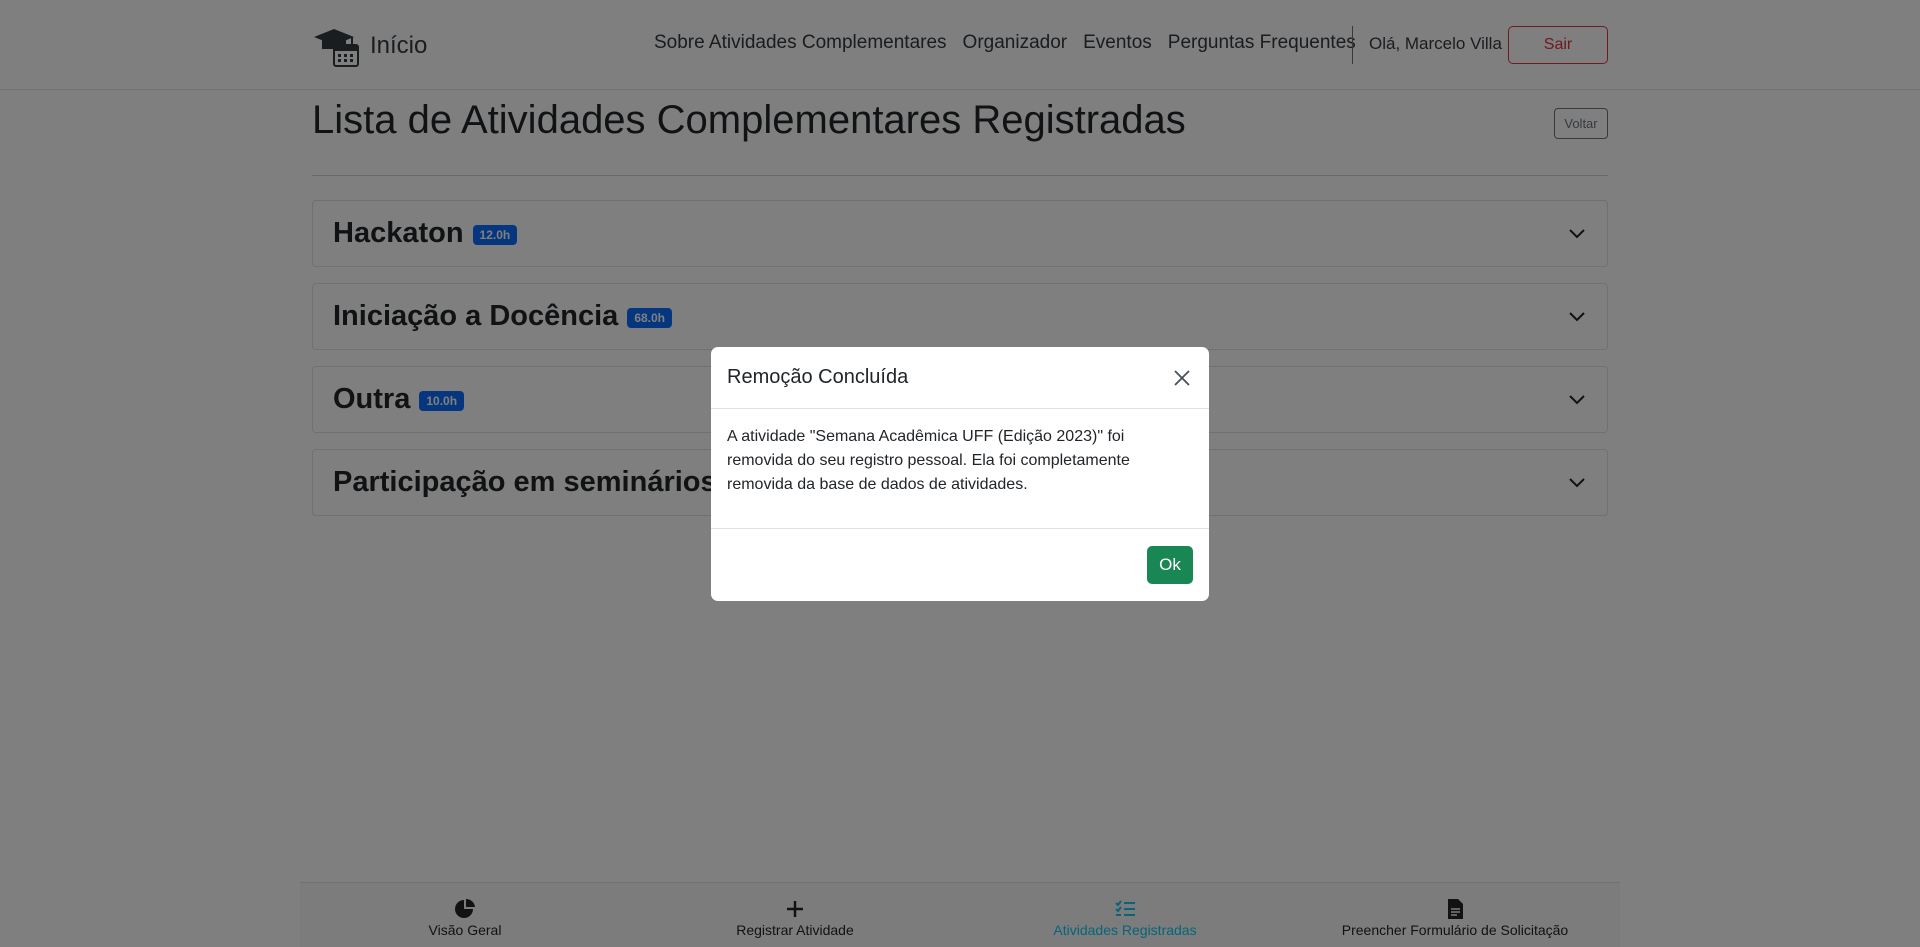 The width and height of the screenshot is (1920, 947). I want to click on modal-header: Remoção Concluída, so click(960, 378).